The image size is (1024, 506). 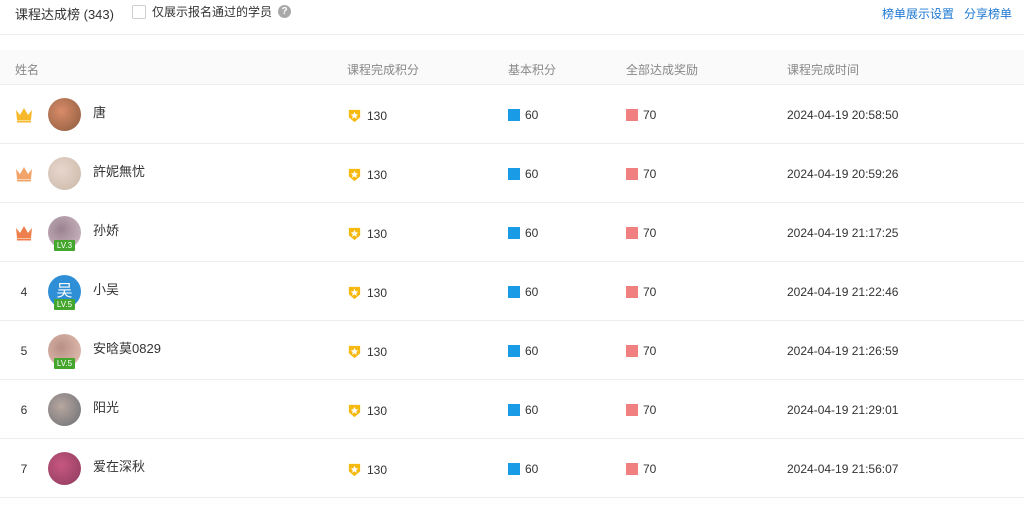 I want to click on table-row: 7 爱在深秋 130 60 70 2024-04-19 21:56:07, so click(x=512, y=468).